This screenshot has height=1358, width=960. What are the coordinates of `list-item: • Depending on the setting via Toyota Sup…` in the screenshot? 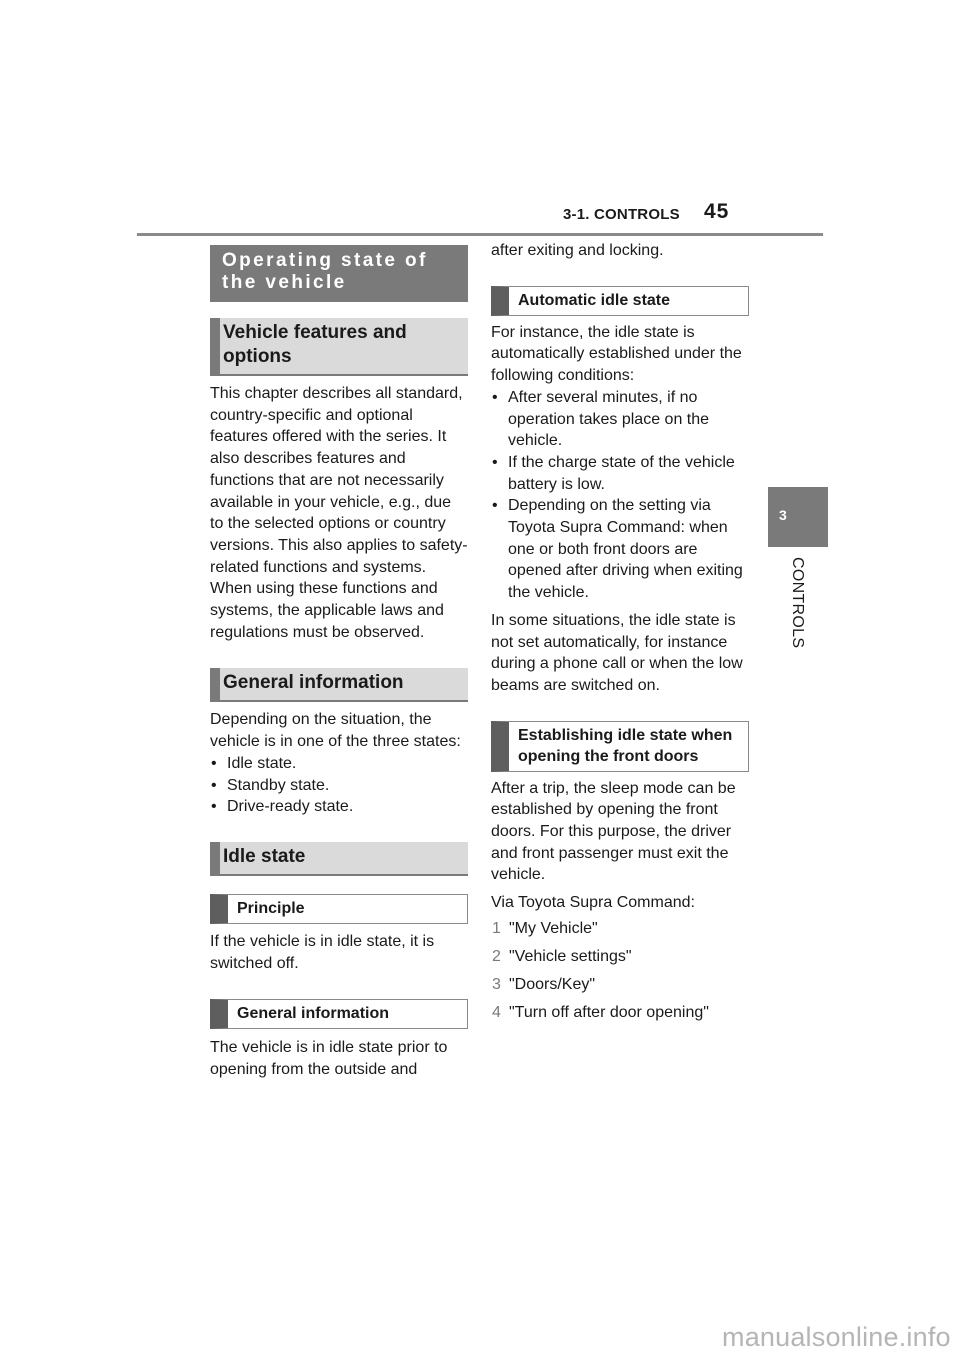 It's located at (617, 549).